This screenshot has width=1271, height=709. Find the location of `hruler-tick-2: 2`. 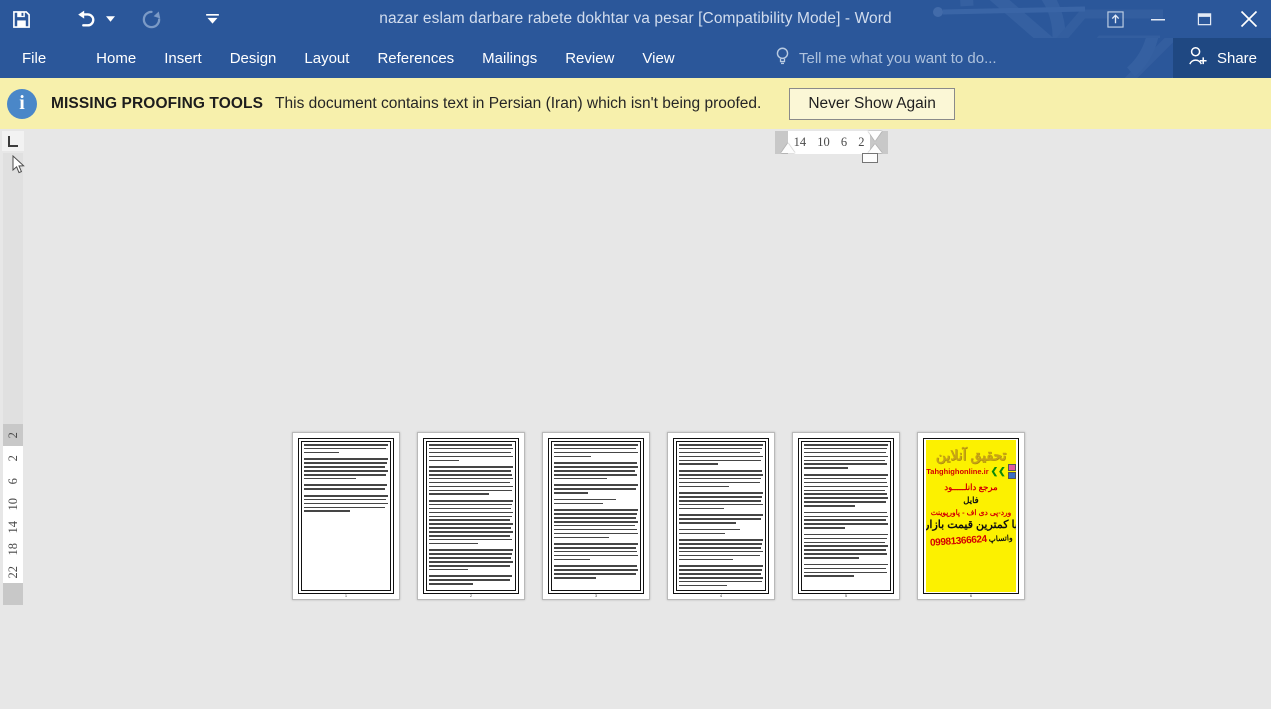

hruler-tick-2: 2 is located at coordinates (861, 142).